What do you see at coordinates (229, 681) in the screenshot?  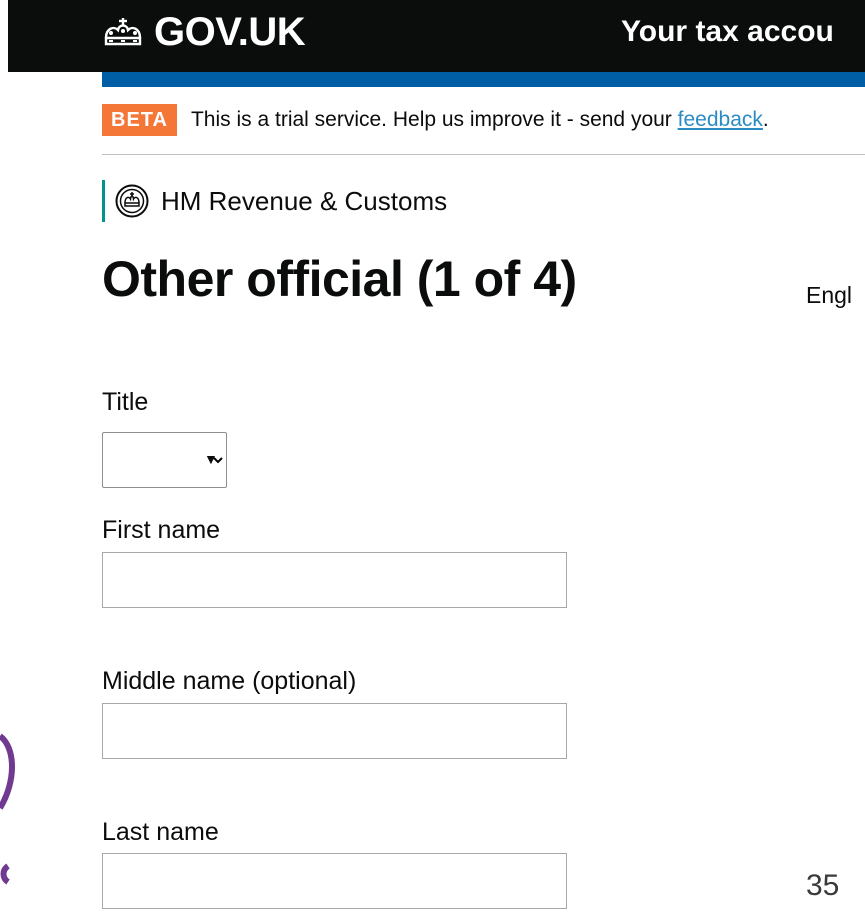 I see `middle-name-label: Middle name (optional)` at bounding box center [229, 681].